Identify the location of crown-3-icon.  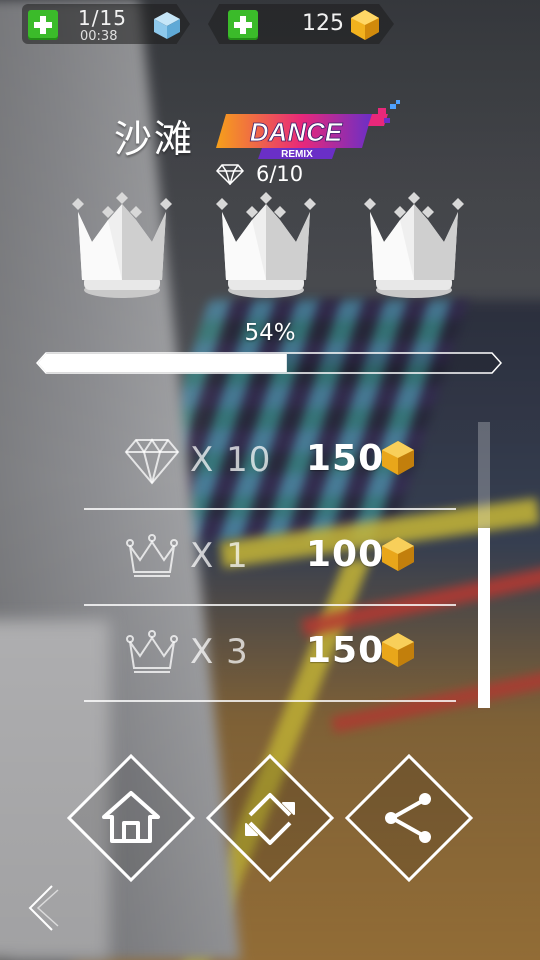
(414, 245).